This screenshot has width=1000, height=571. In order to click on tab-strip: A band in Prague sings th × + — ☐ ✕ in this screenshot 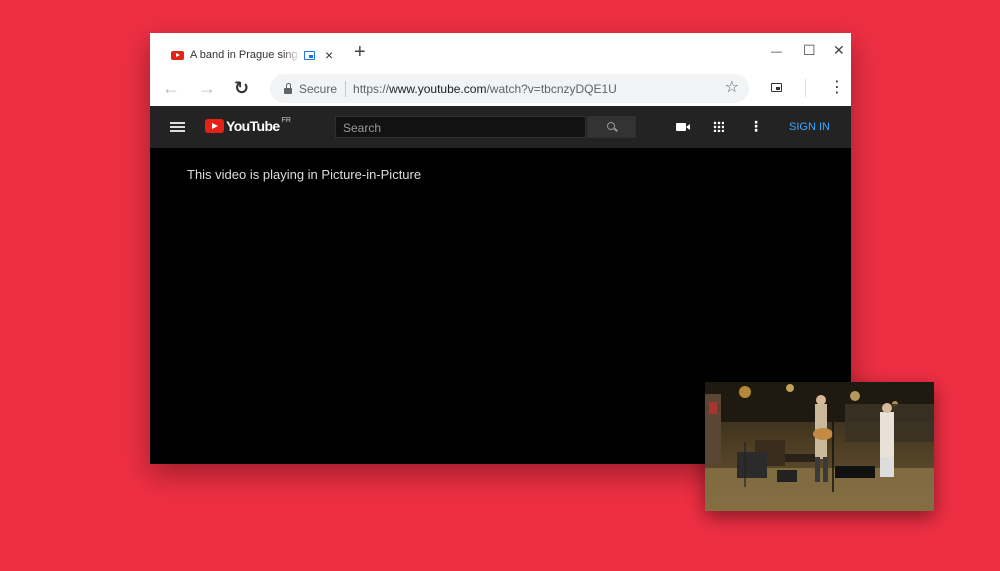, I will do `click(500, 52)`.